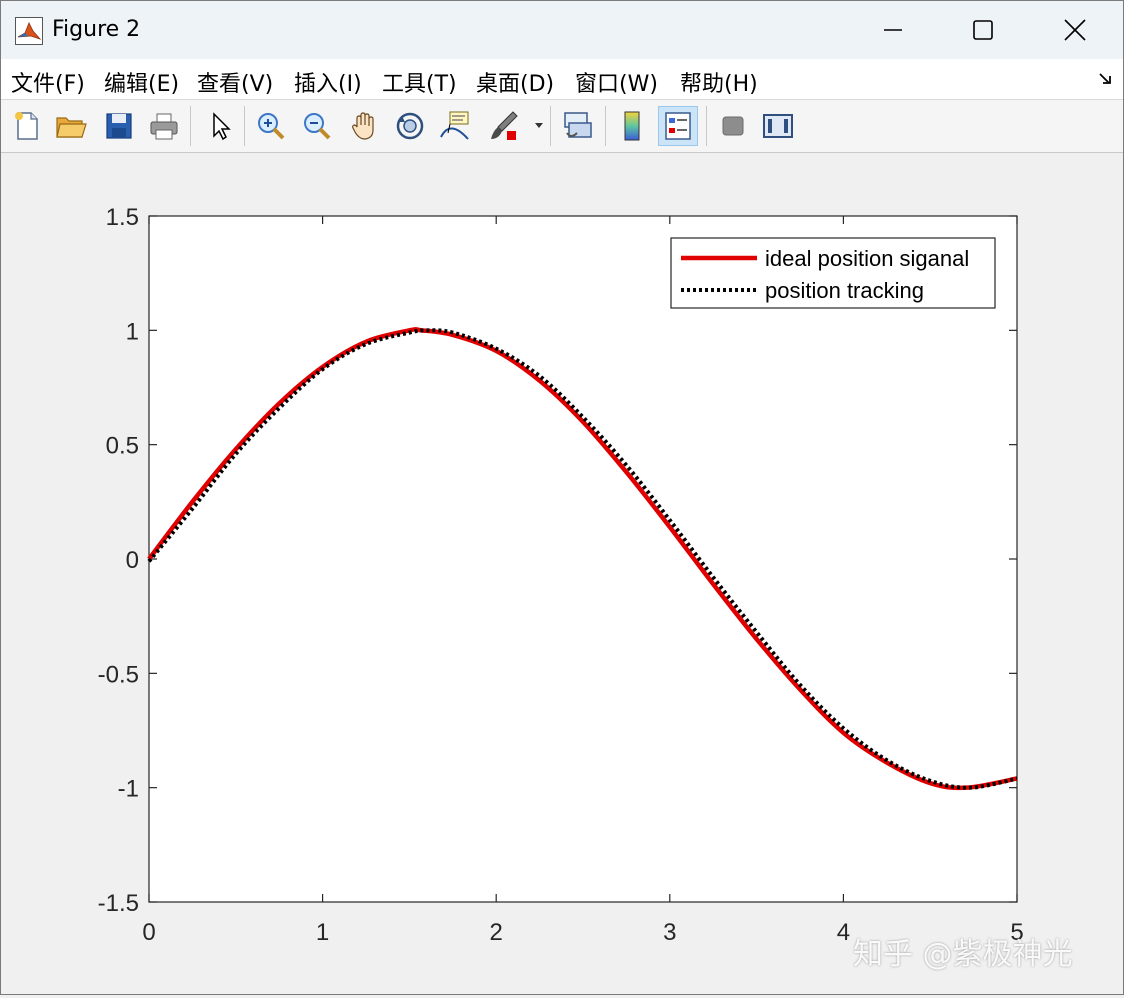  I want to click on figure-toolbar, so click(562, 126).